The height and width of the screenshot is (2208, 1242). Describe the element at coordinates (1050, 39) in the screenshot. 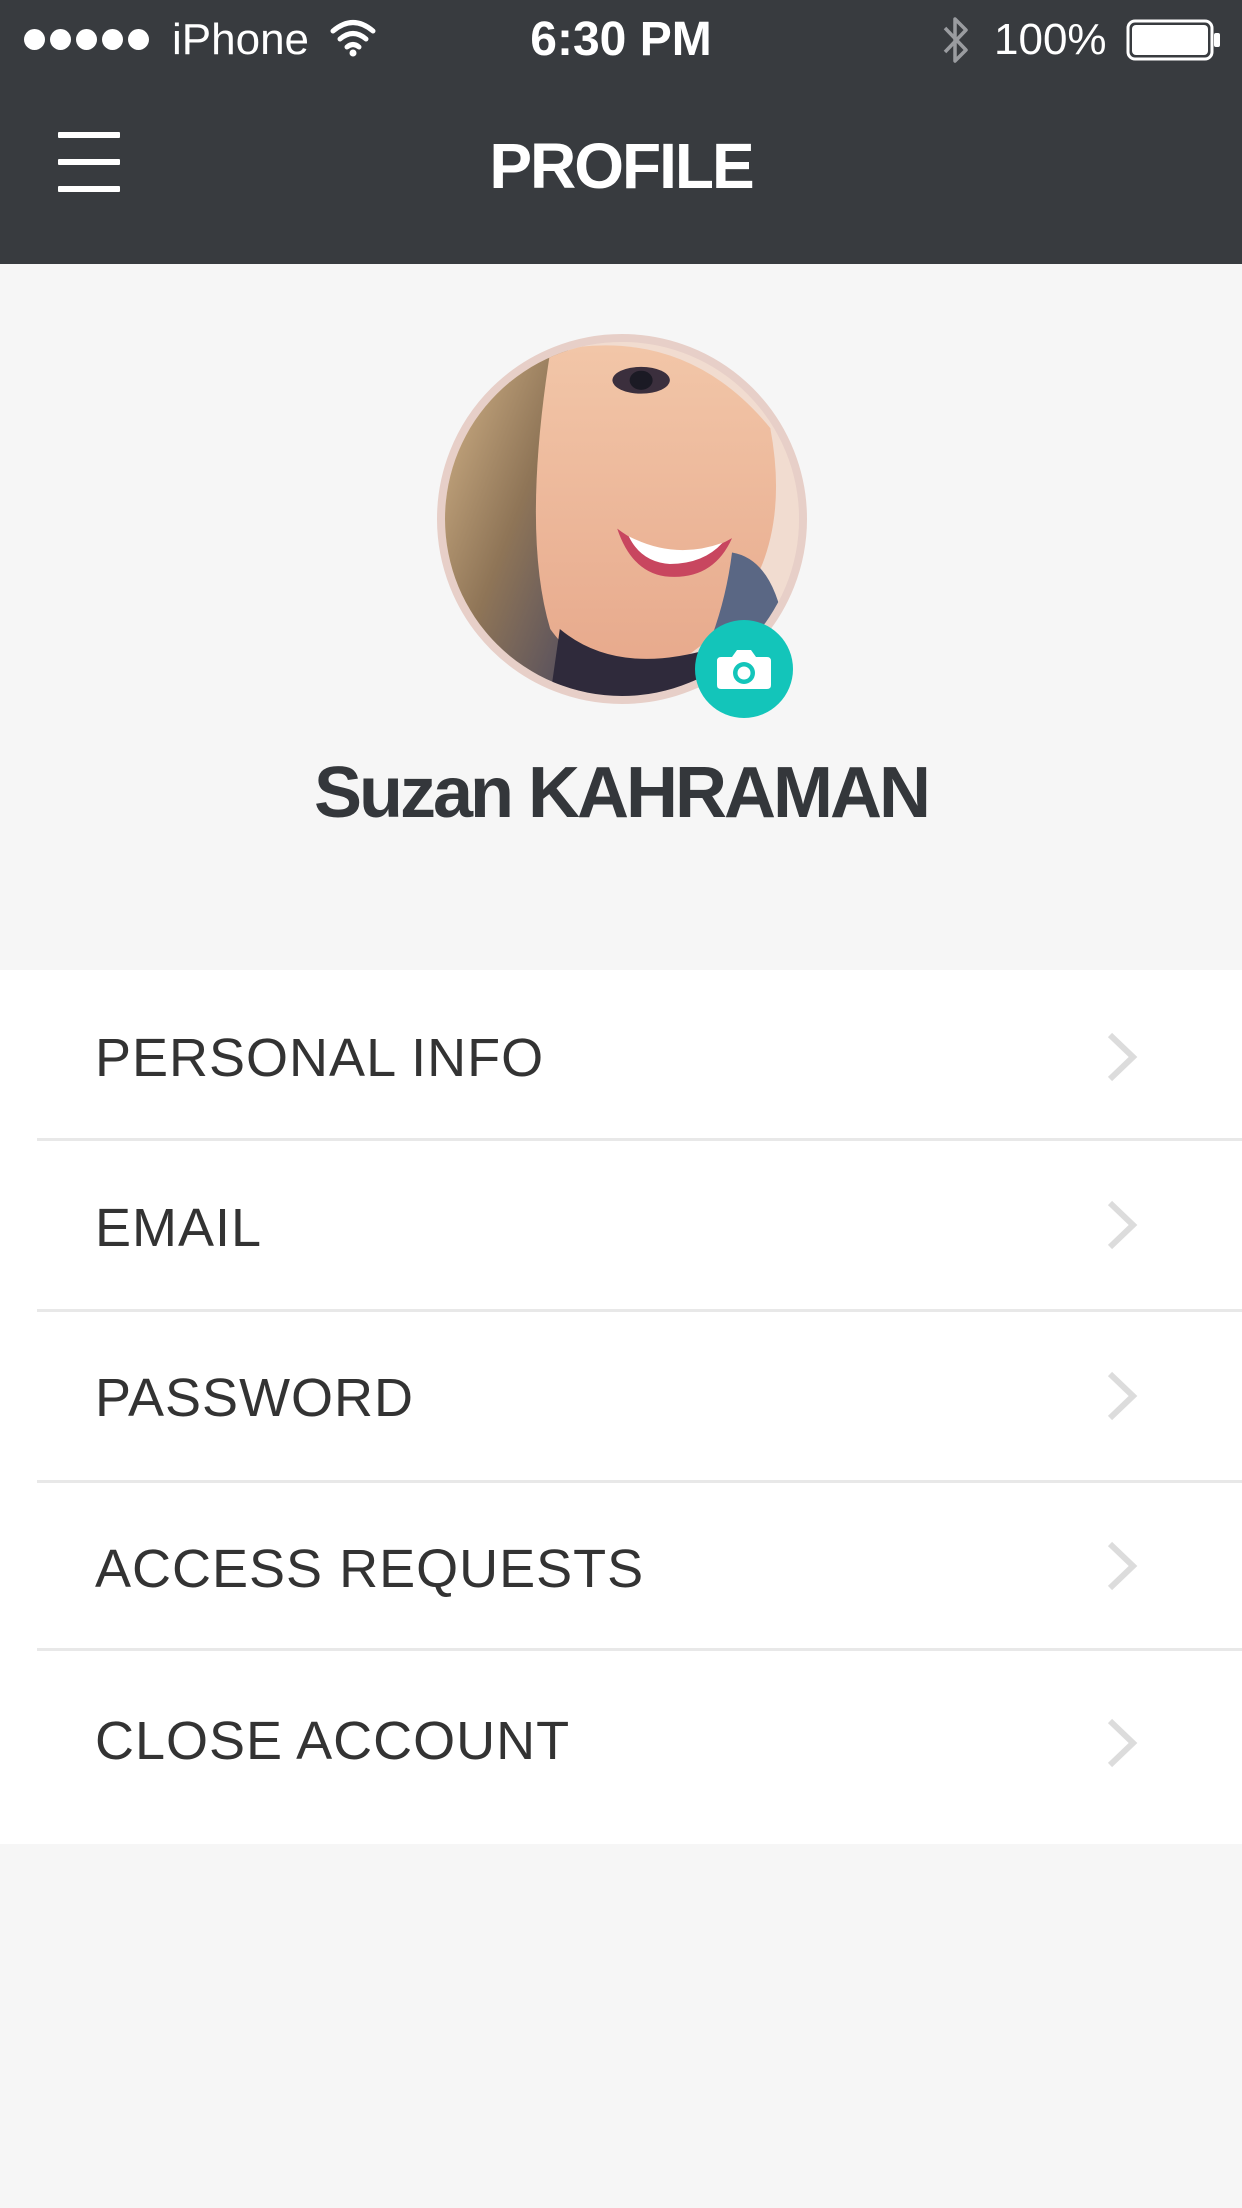

I see `battery-percentage: 100%` at that location.